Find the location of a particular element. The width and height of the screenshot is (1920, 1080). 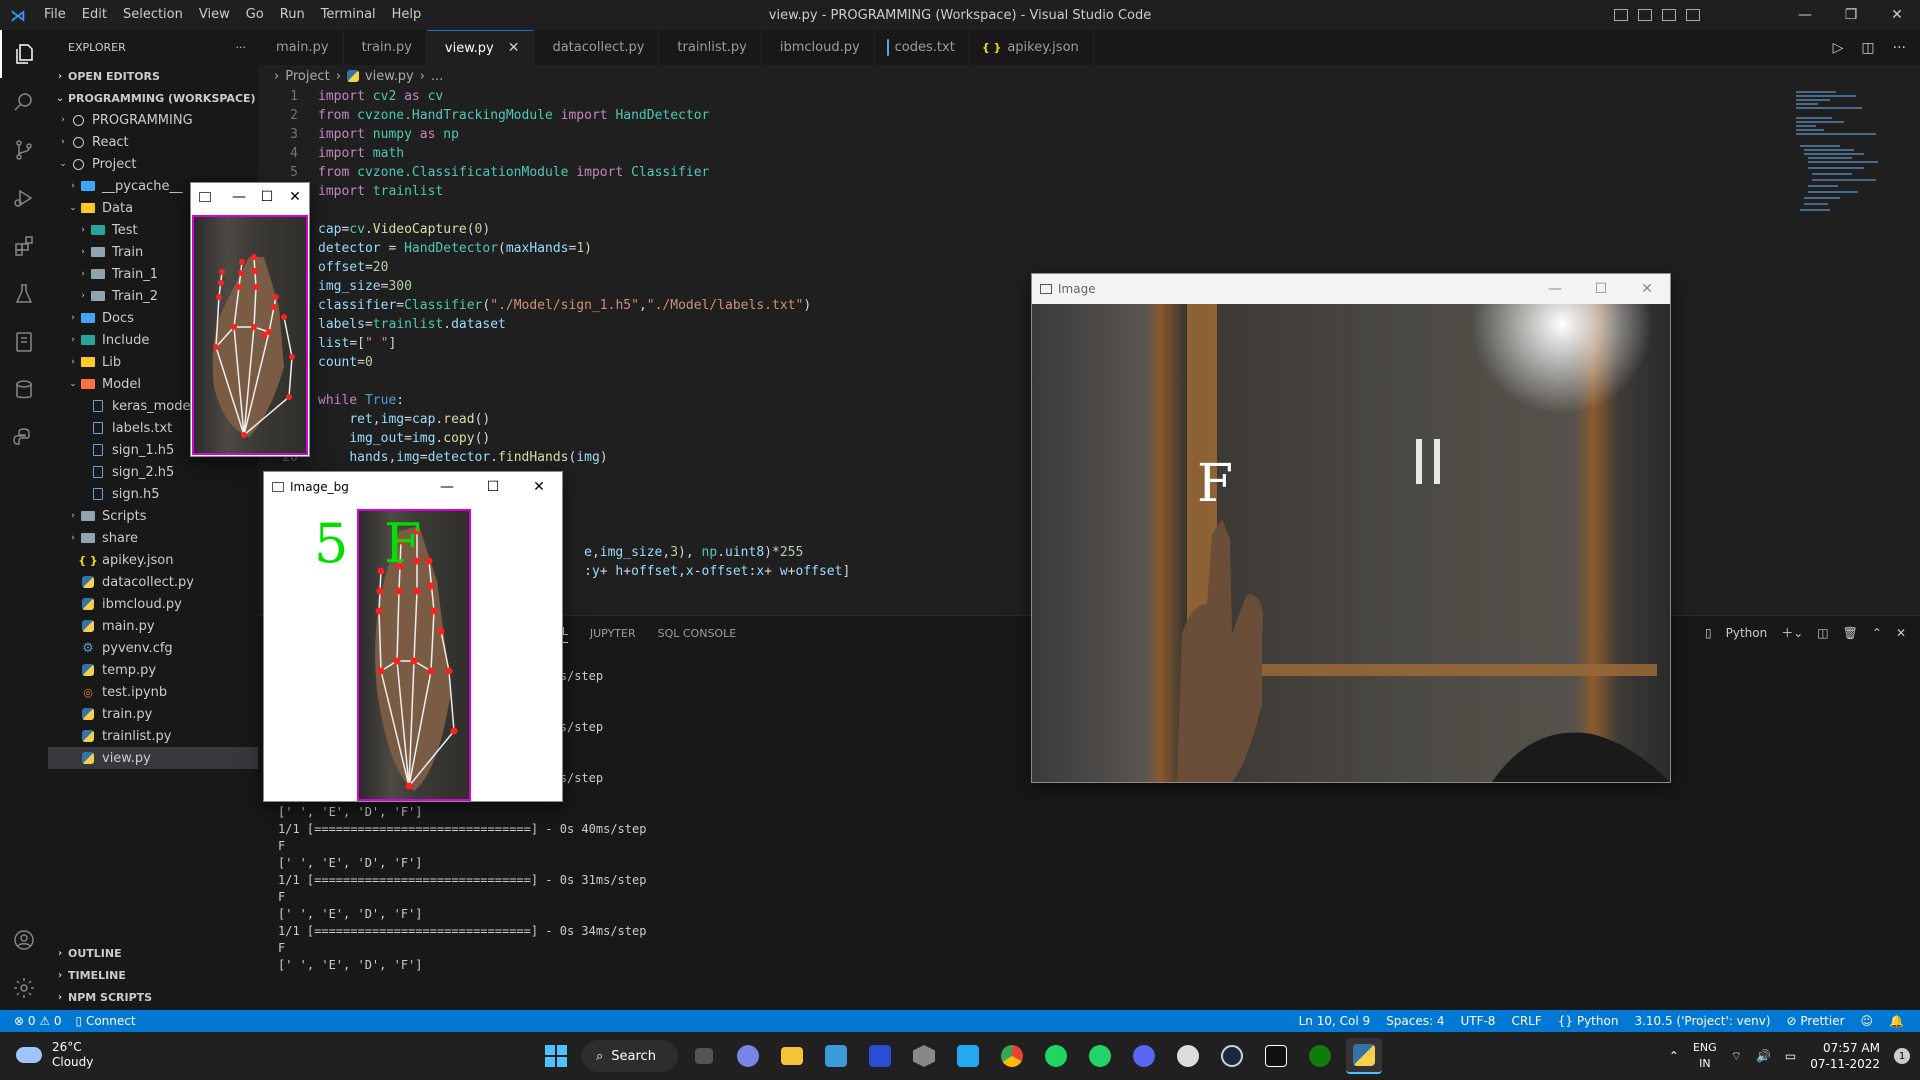

run-debug-icon is located at coordinates (24, 198).